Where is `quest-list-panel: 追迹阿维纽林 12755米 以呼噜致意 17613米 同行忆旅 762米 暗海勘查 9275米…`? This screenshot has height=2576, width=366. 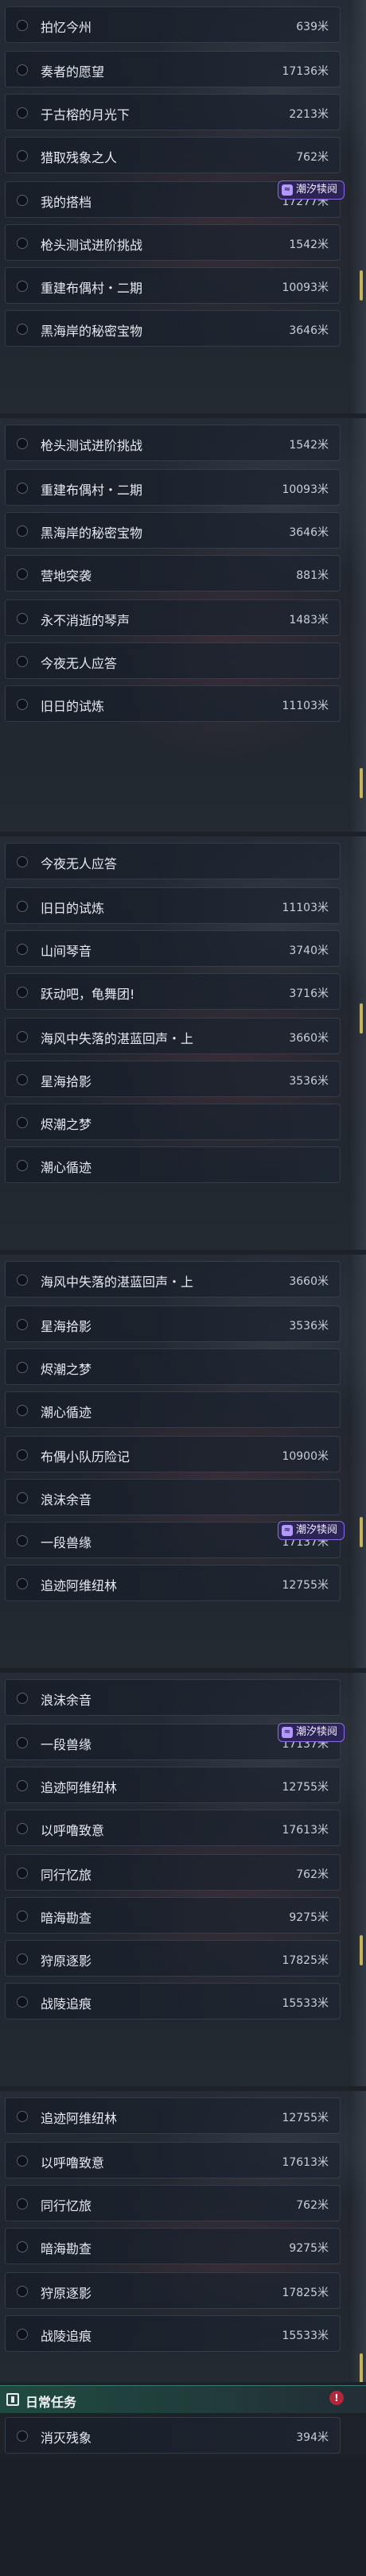
quest-list-panel: 追迹阿维纽林 12755米 以呼噜致意 17613米 同行忆旅 762米 暗海勘查 9275米… is located at coordinates (183, 2237).